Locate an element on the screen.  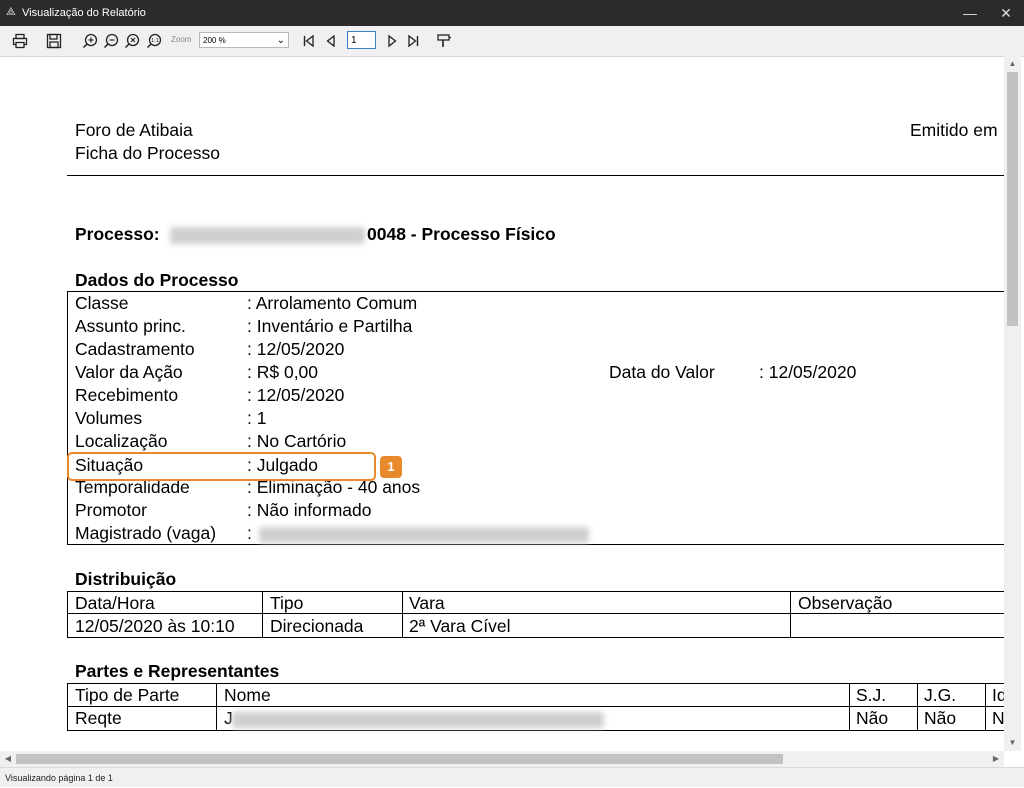
dados-value: : is located at coordinates (249, 533).